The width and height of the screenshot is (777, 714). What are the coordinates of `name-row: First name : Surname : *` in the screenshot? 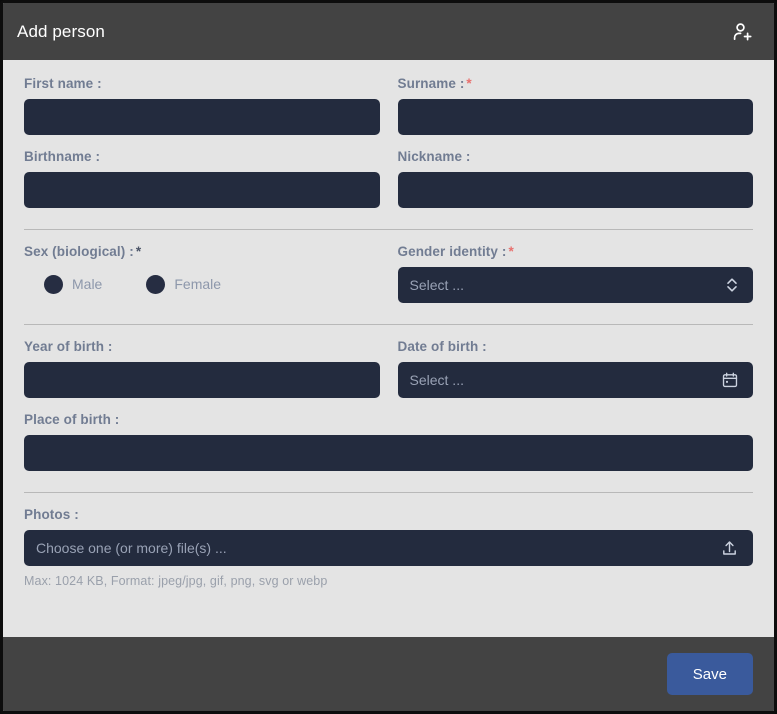 It's located at (388, 112).